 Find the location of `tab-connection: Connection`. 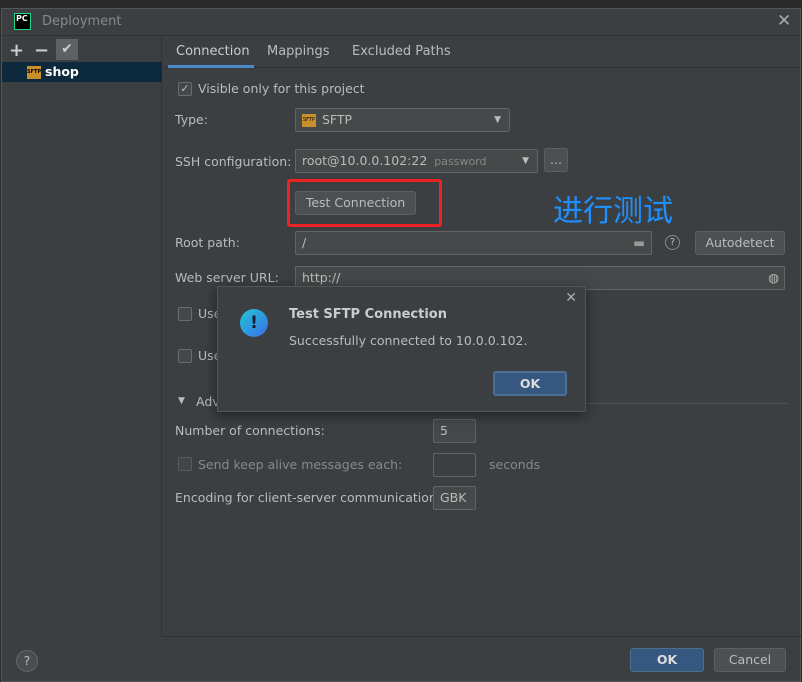

tab-connection: Connection is located at coordinates (213, 51).